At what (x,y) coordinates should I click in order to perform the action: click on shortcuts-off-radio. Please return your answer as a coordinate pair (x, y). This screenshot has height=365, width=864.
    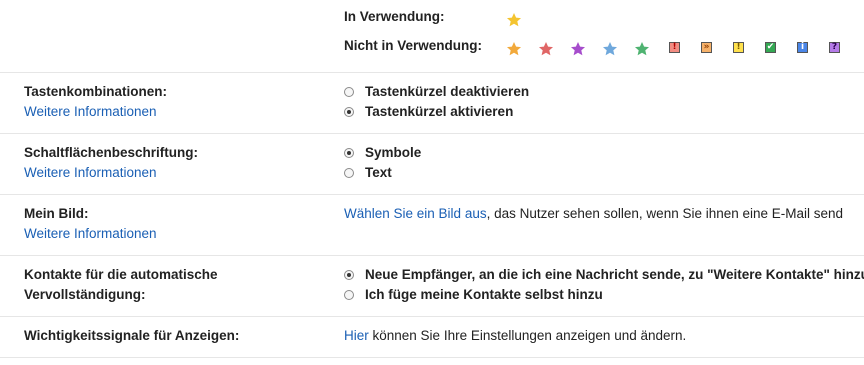
    Looking at the image, I should click on (349, 92).